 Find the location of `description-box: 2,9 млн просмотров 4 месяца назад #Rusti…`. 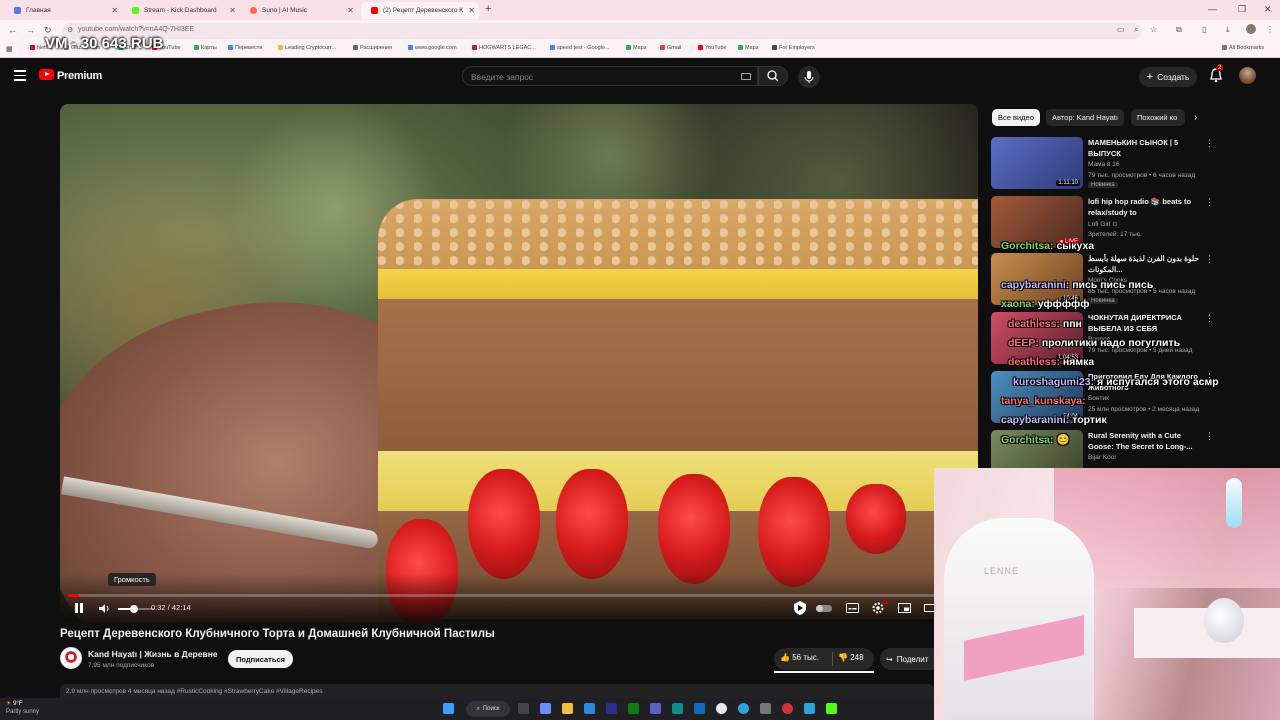

description-box: 2,9 млн просмотров 4 месяца назад #Rusti… is located at coordinates (497, 691).